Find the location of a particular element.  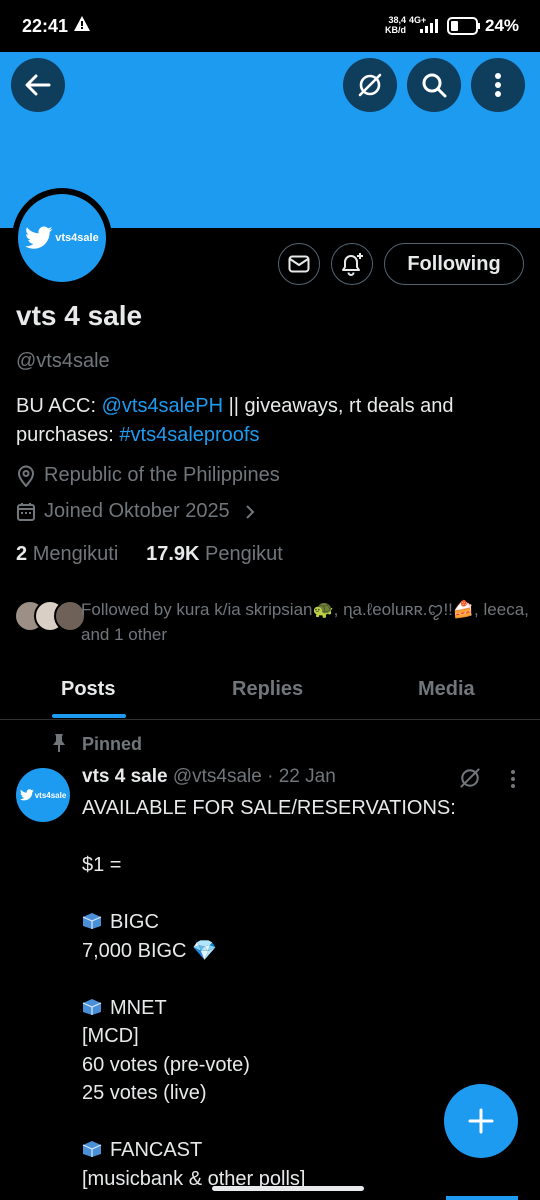

post-author-name: vts 4 sale is located at coordinates (125, 776).